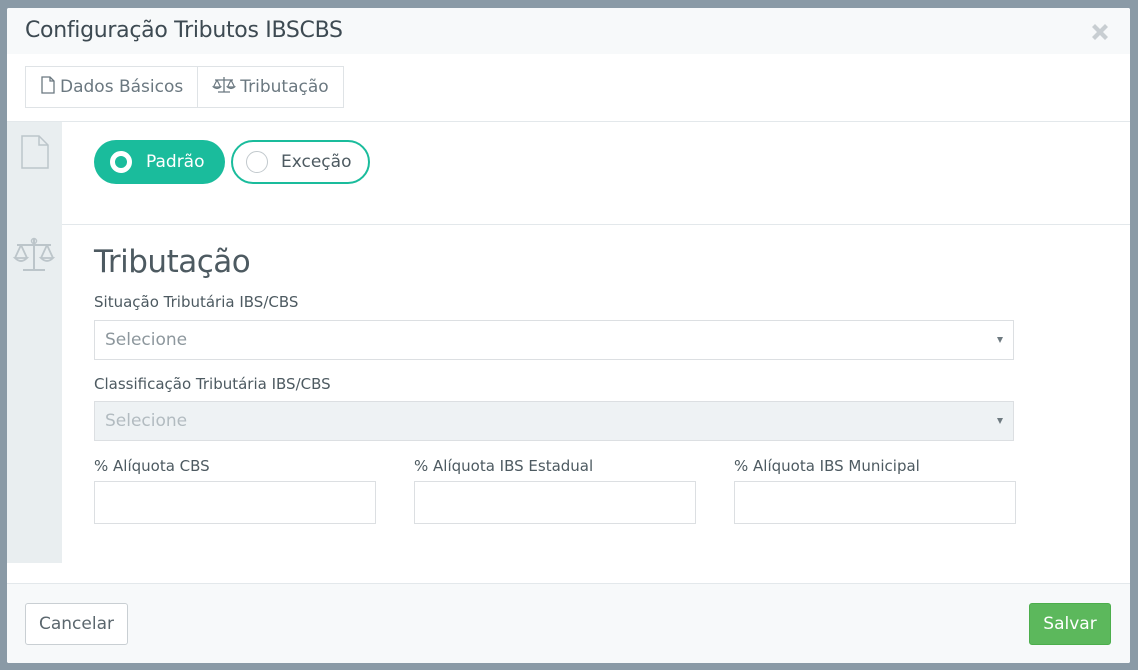 This screenshot has width=1138, height=670. I want to click on radio-label: Padrão, so click(175, 162).